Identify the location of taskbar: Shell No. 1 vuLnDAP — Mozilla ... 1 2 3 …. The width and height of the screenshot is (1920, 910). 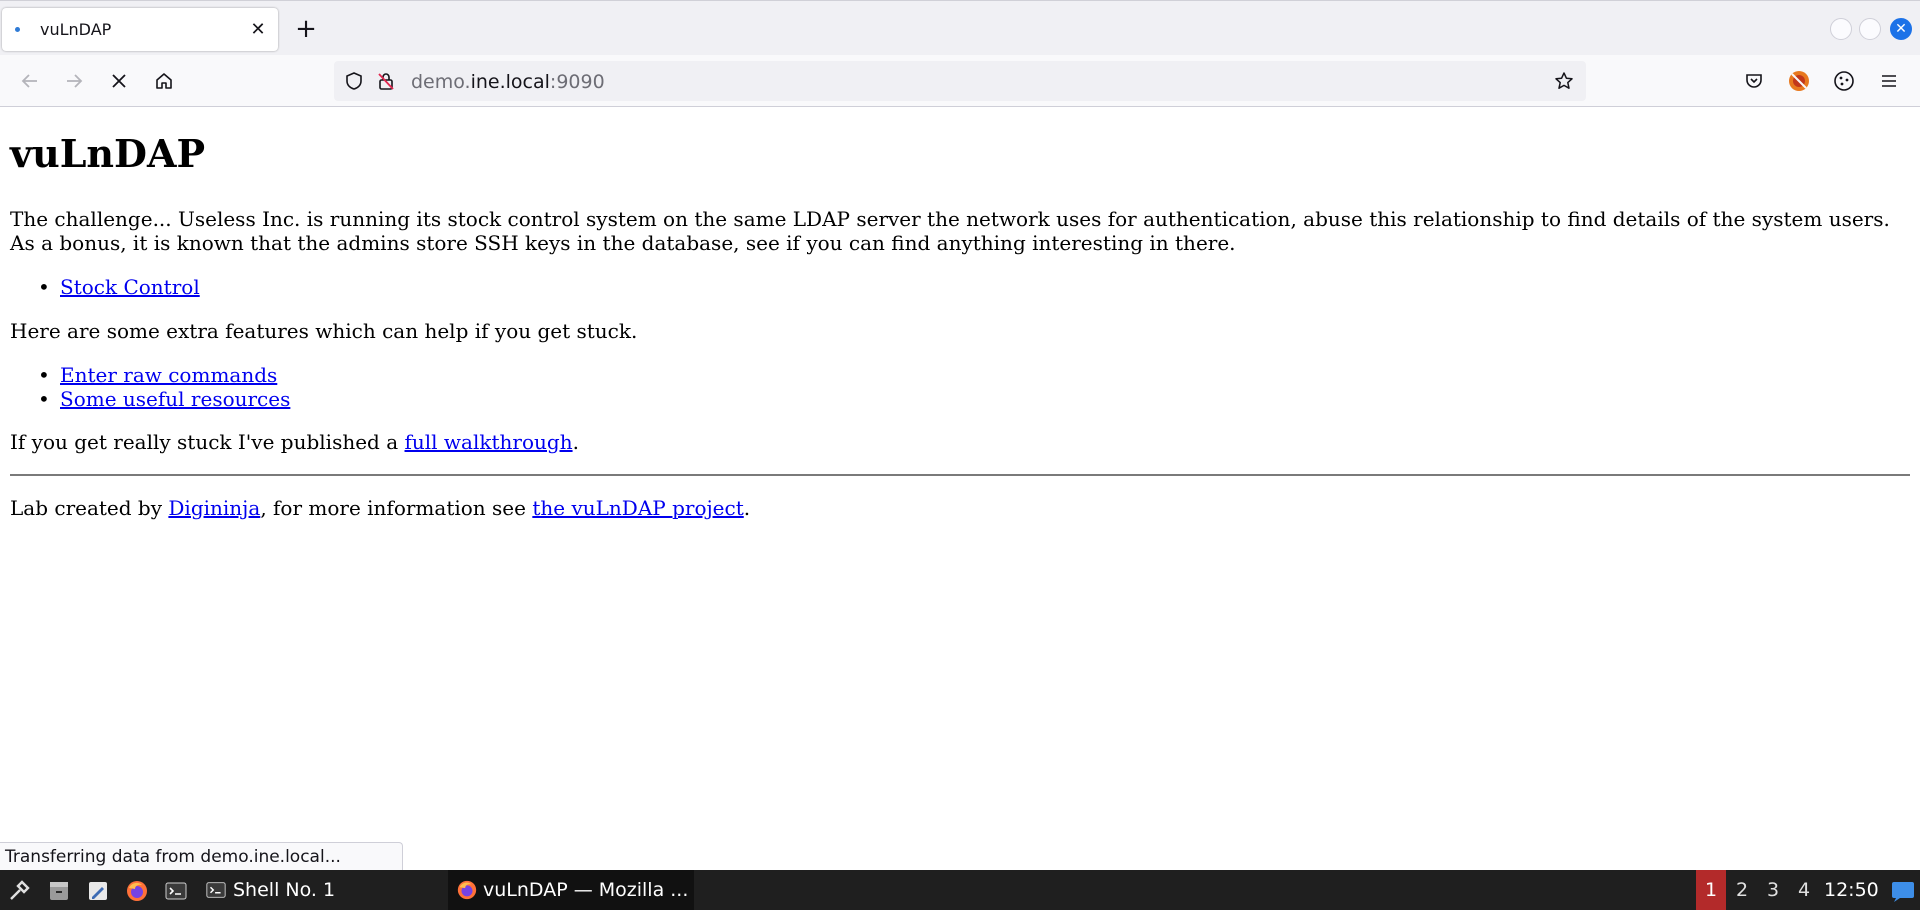
(960, 890).